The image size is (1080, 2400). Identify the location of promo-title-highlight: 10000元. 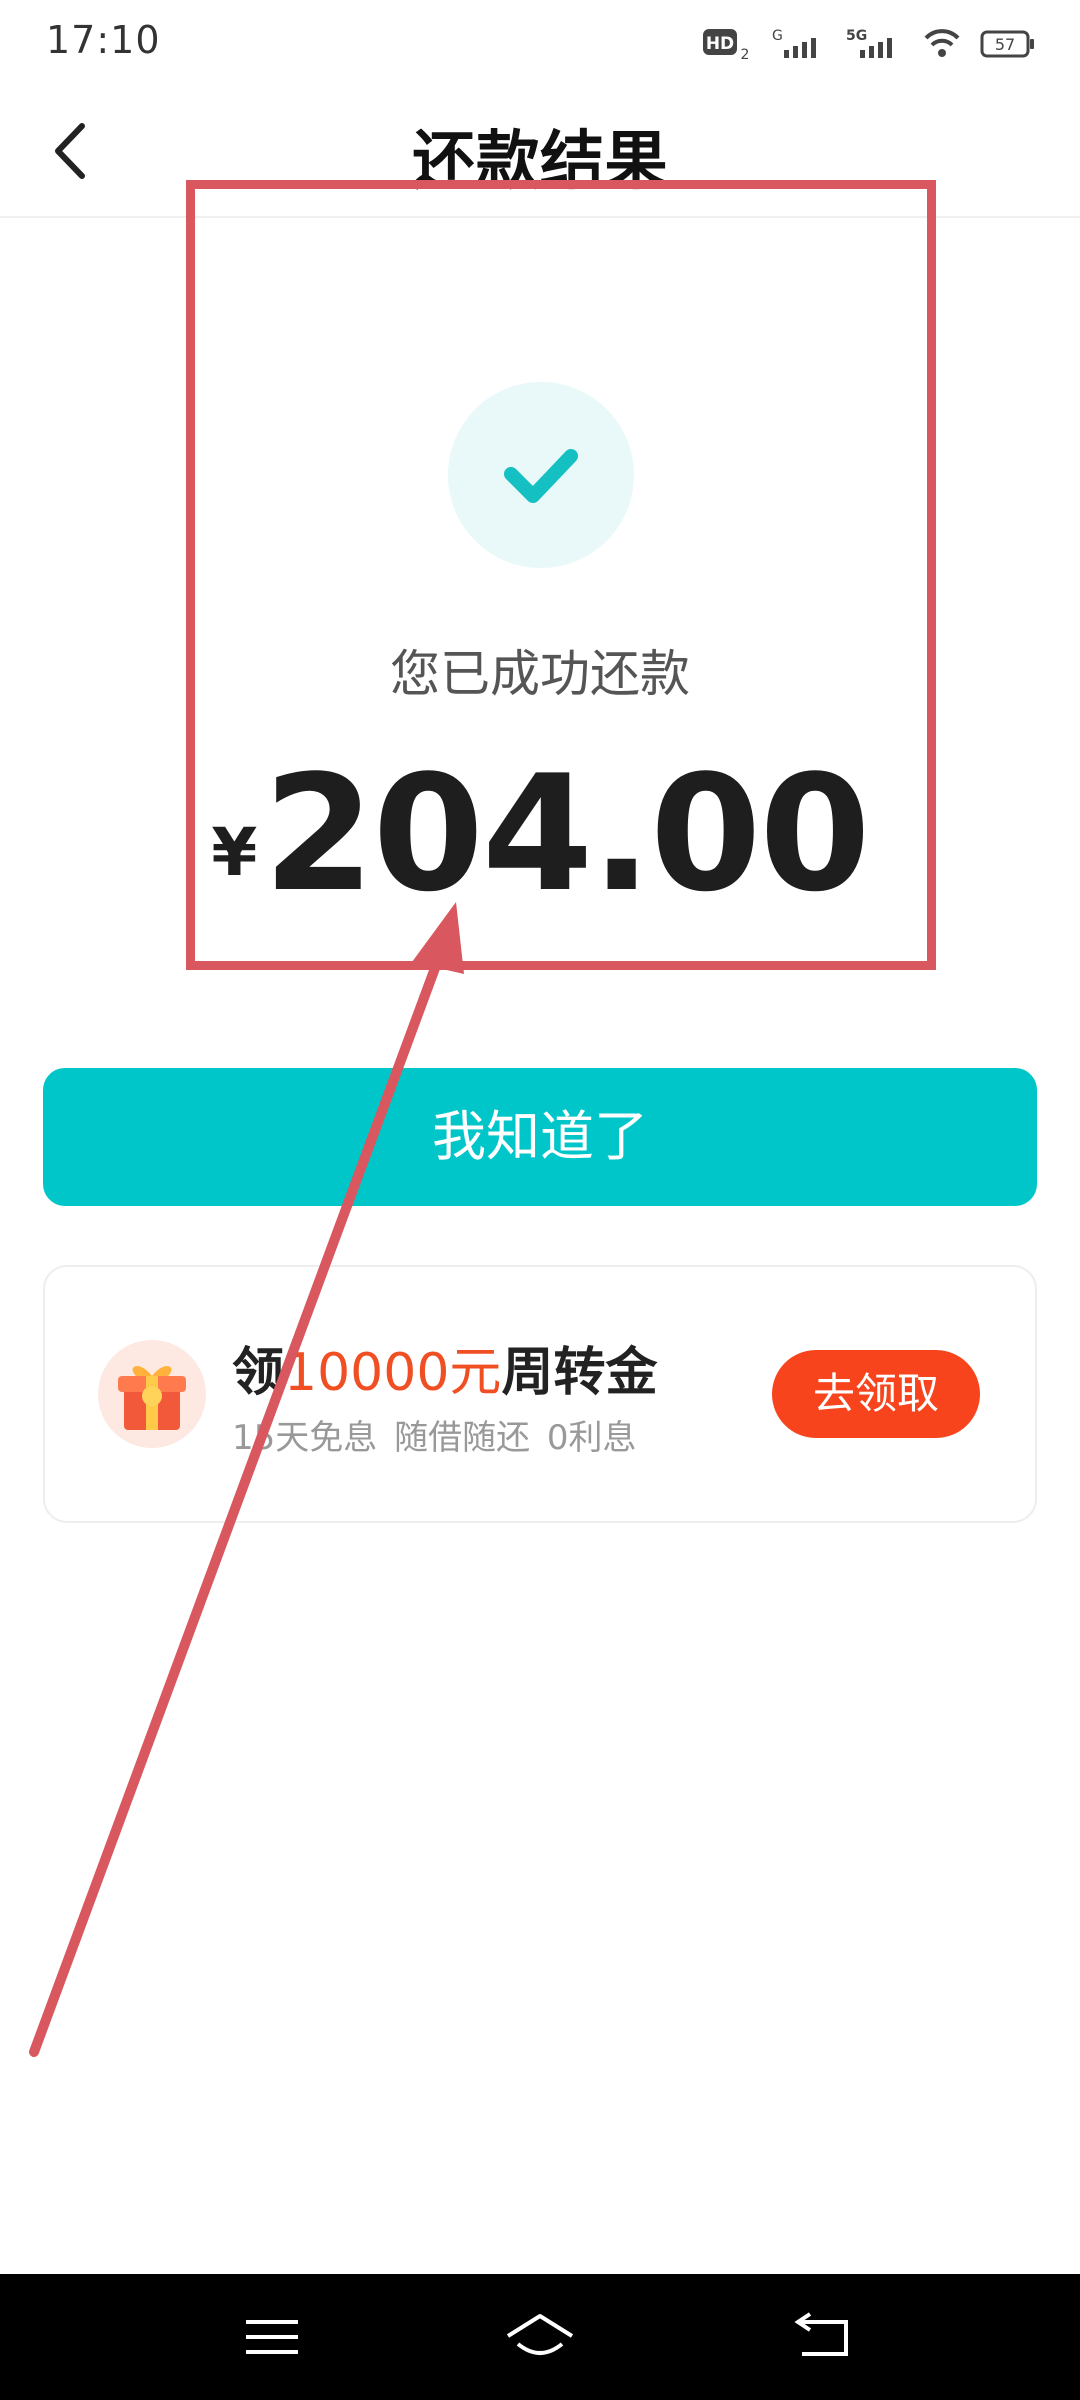
(393, 1373).